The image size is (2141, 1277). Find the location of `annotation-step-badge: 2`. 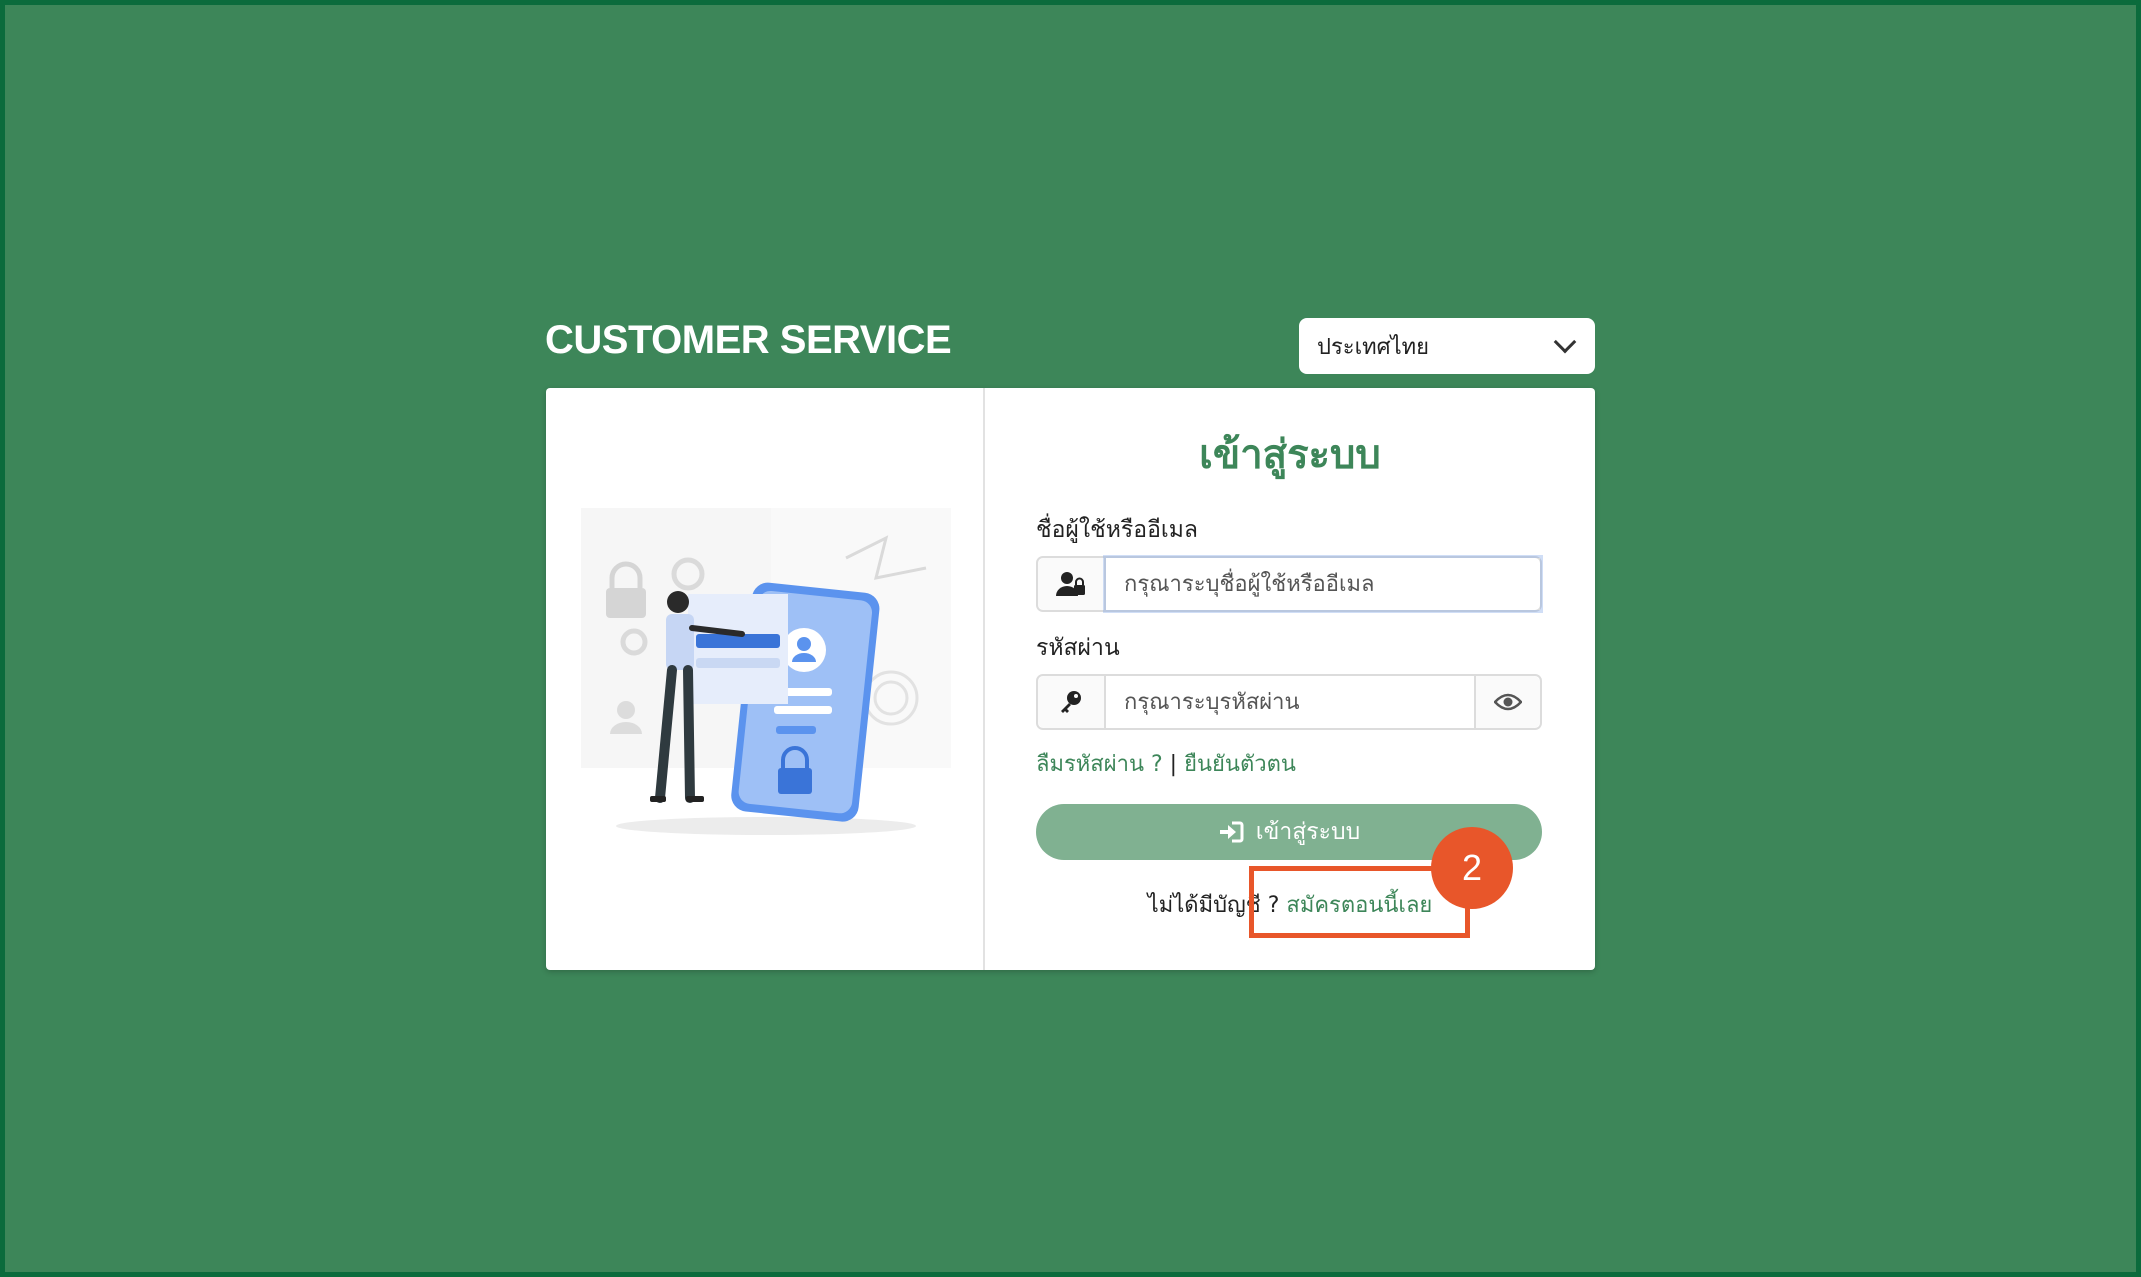

annotation-step-badge: 2 is located at coordinates (1472, 868).